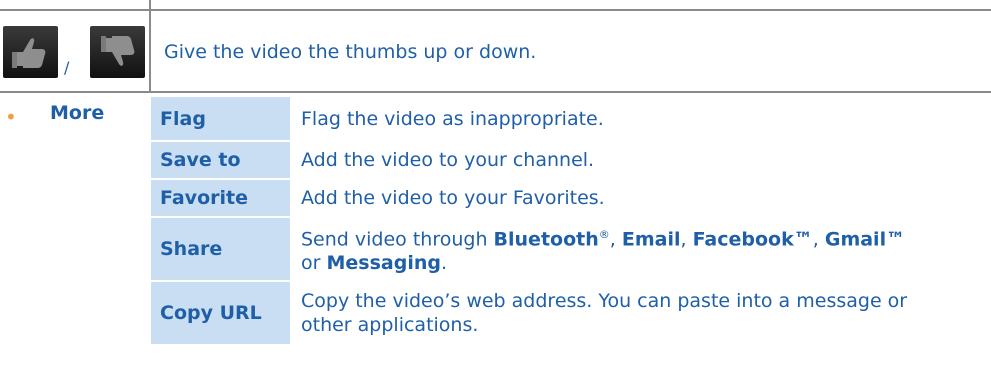 This screenshot has width=991, height=375. I want to click on share-bluetooth: Bluetooth, so click(546, 239).